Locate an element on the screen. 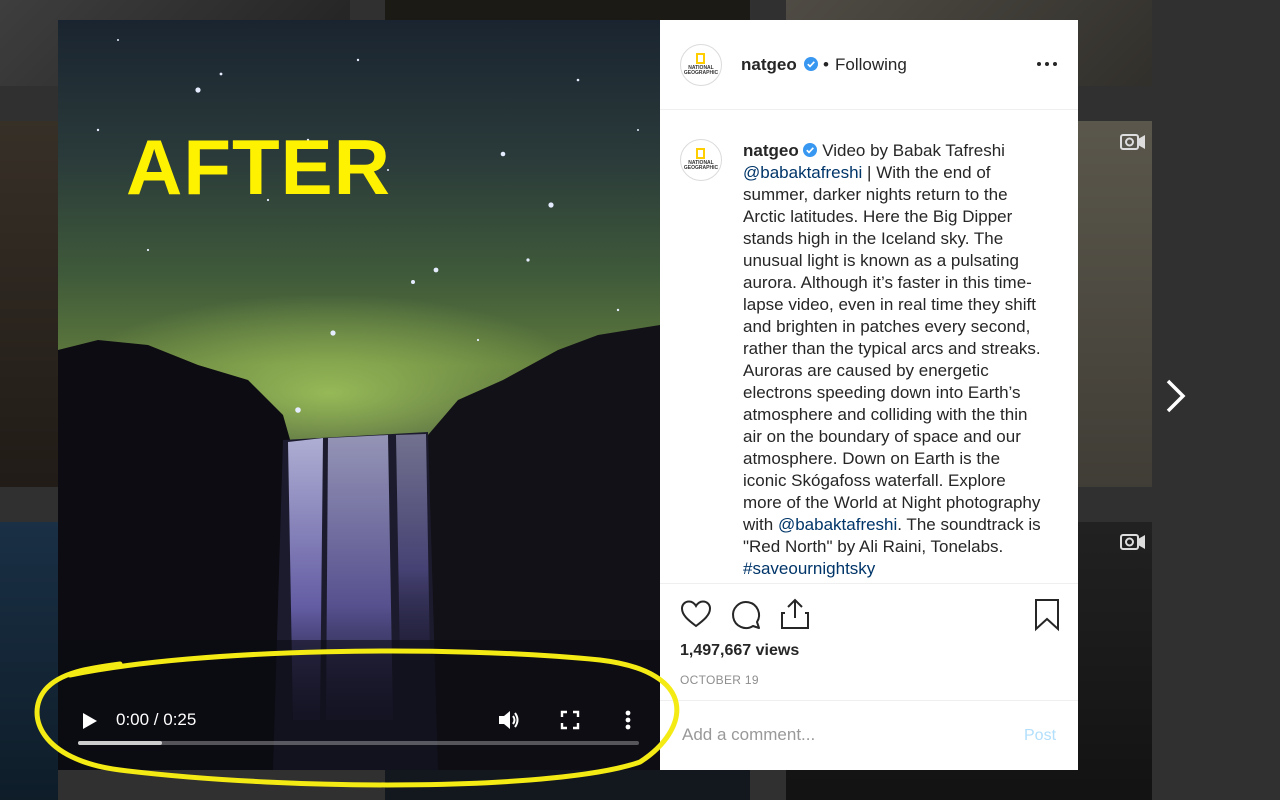 The width and height of the screenshot is (1280, 800). caption-lead: Video by Babak Tafreshi is located at coordinates (913, 150).